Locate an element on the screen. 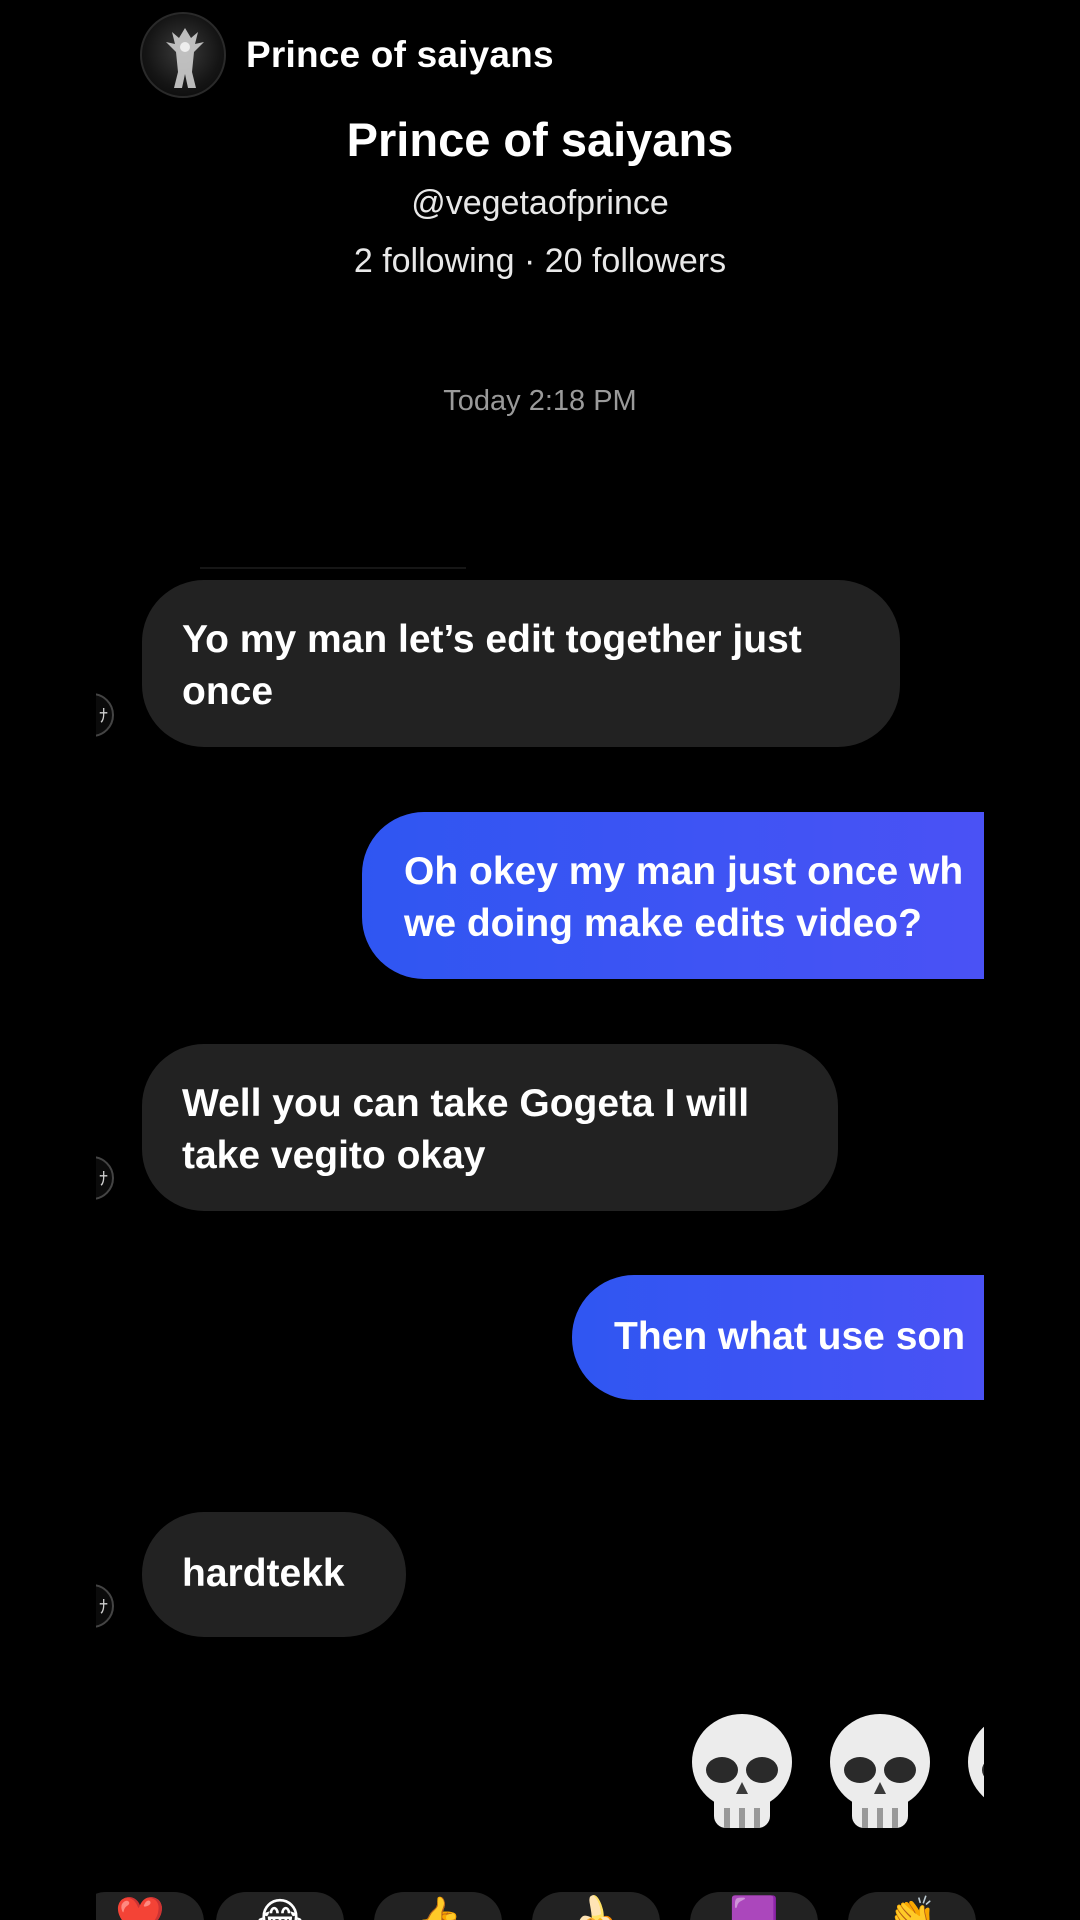  header-title: Prince of saiyans is located at coordinates (400, 55).